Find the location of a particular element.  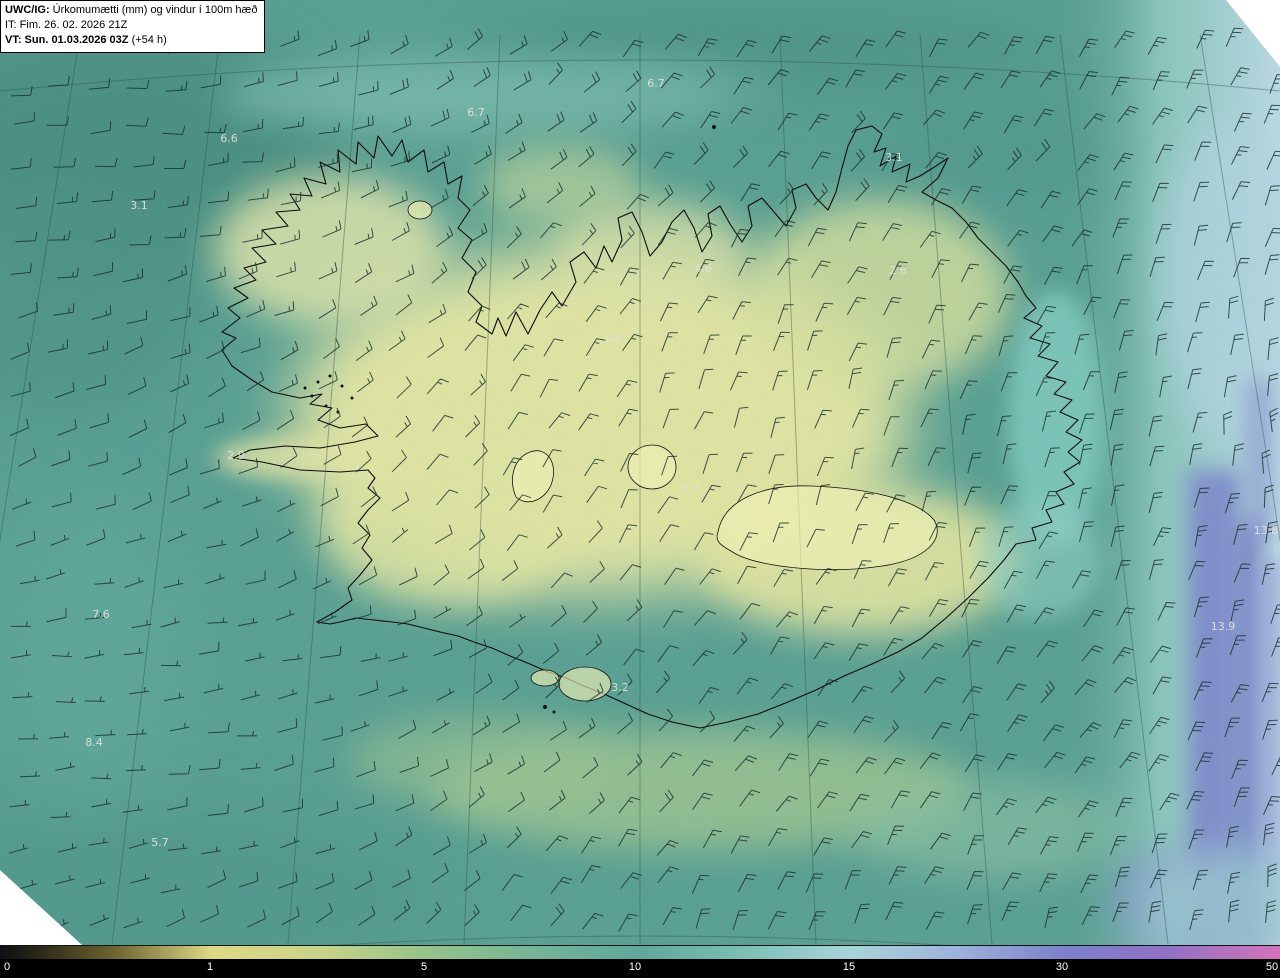

hofsjokull-outline is located at coordinates (652, 467).